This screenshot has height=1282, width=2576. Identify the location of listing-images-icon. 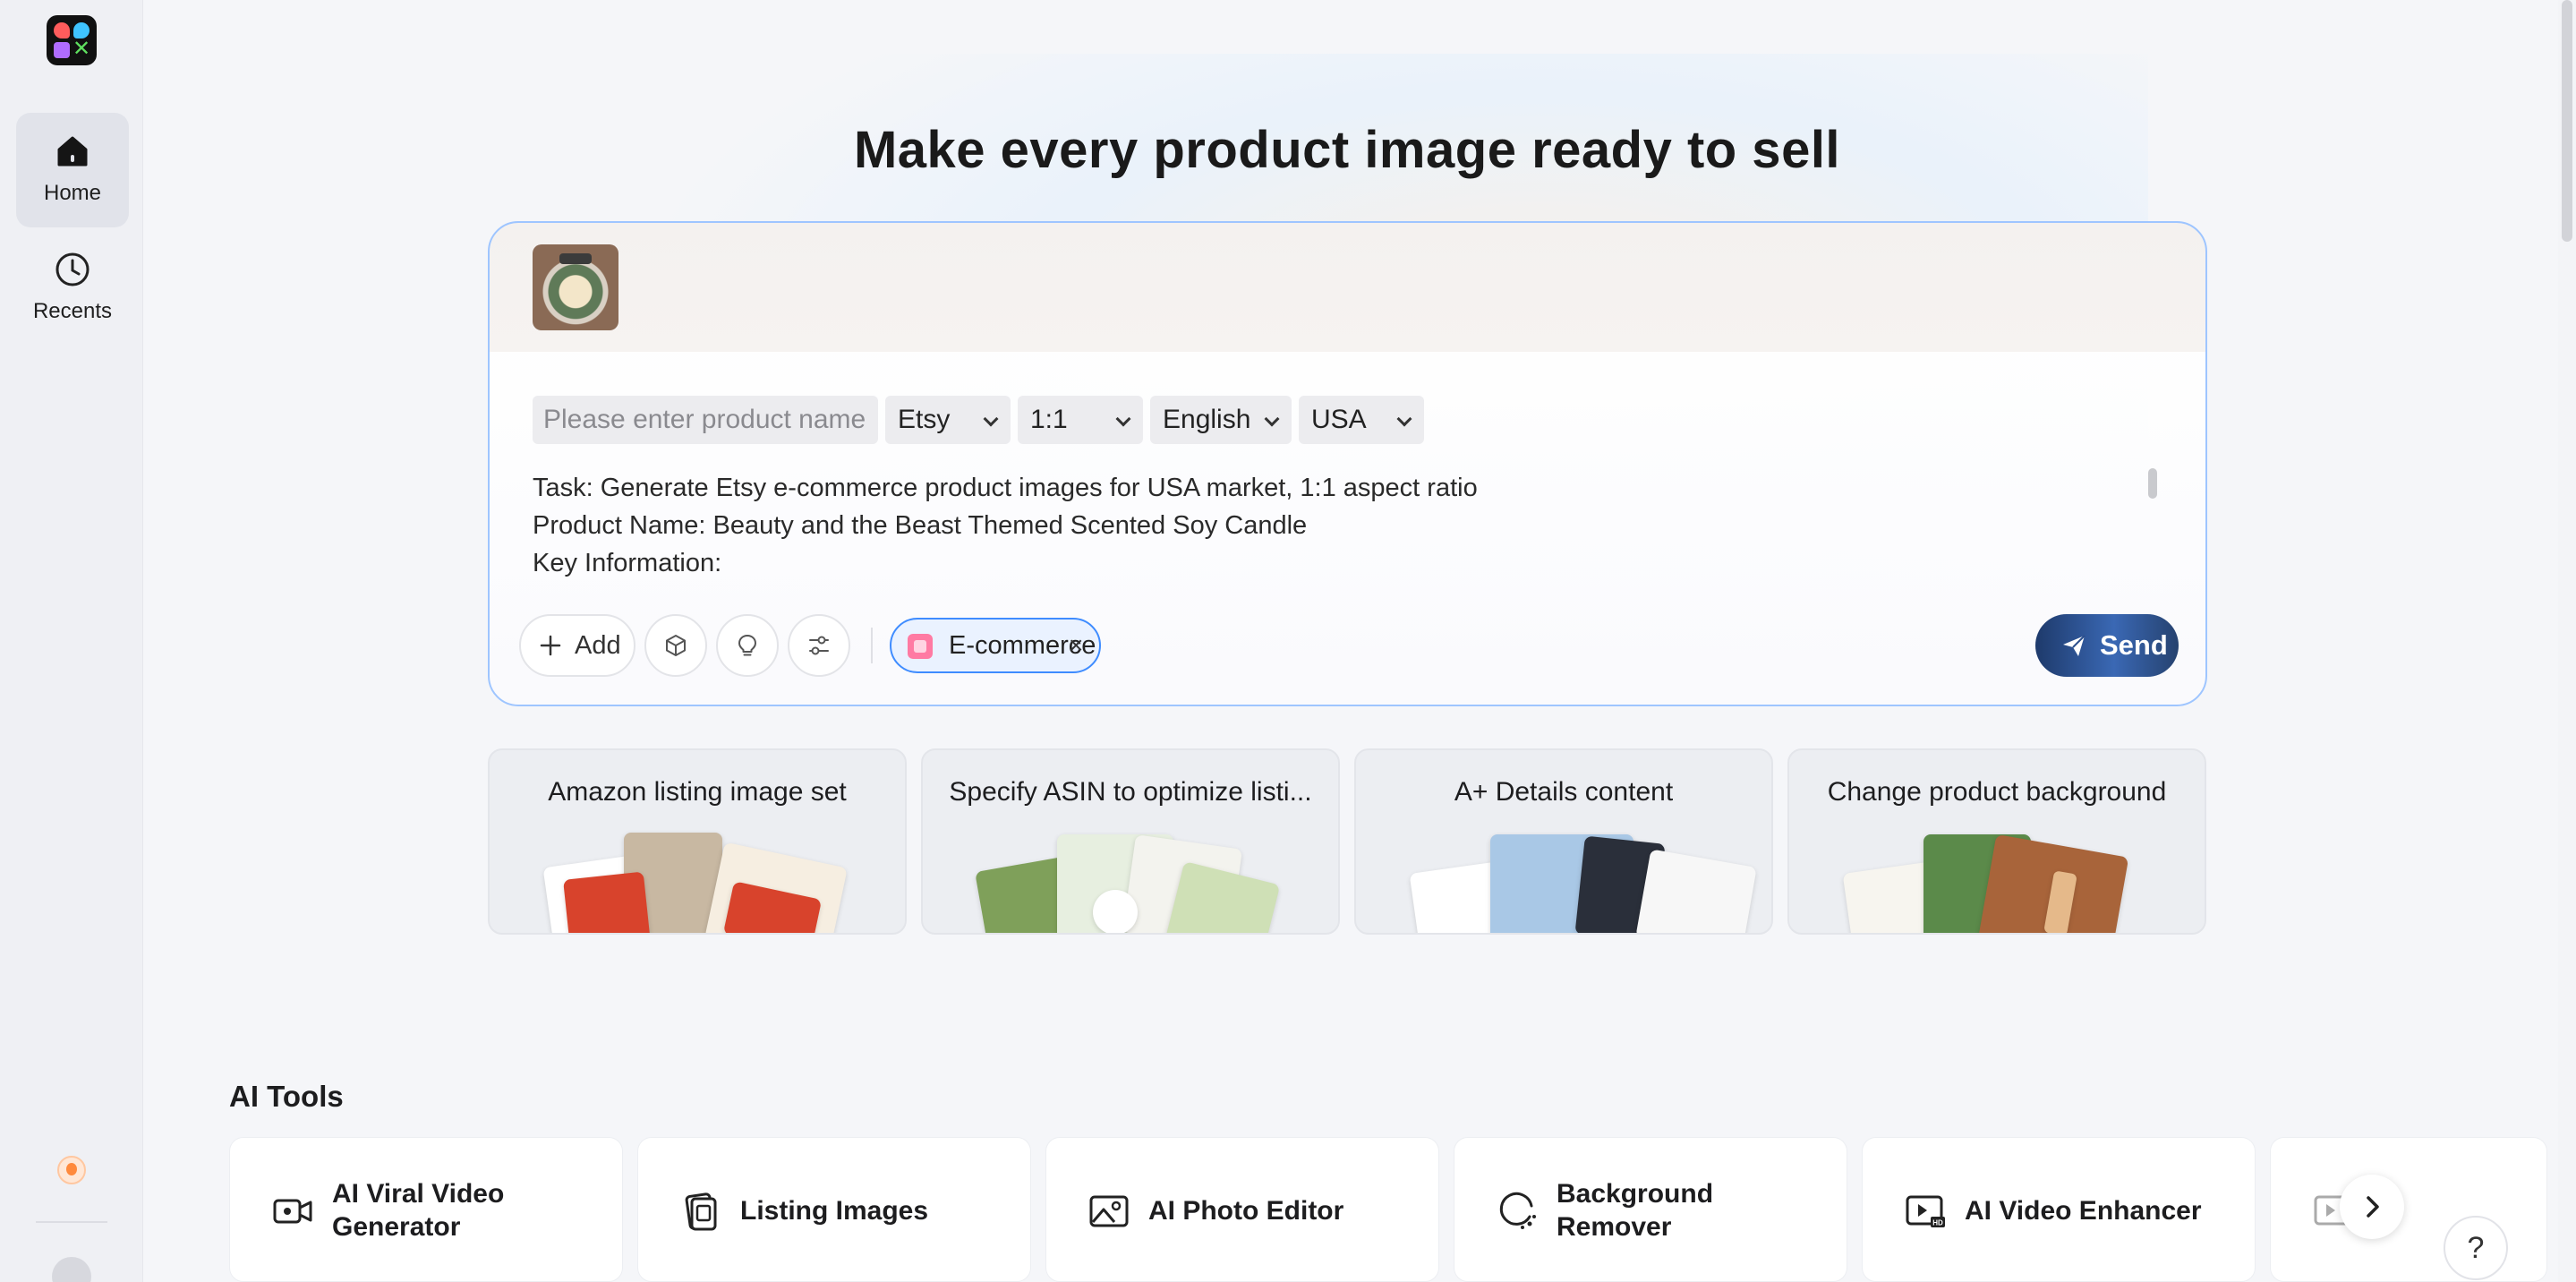
(701, 1211).